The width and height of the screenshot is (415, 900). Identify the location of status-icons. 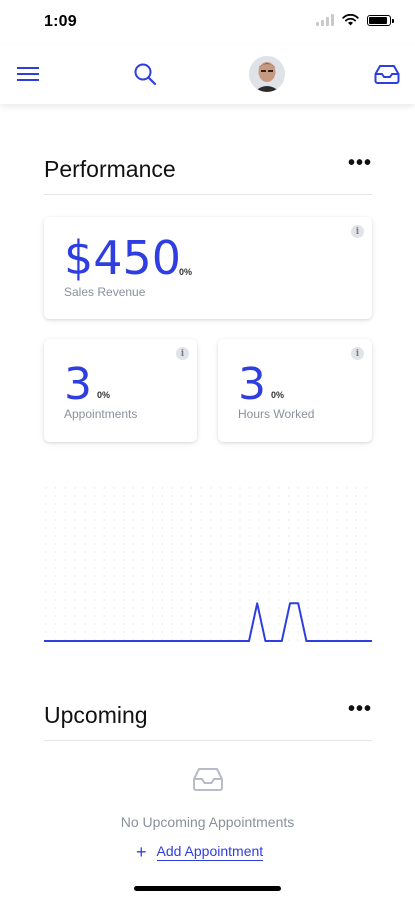
(355, 20).